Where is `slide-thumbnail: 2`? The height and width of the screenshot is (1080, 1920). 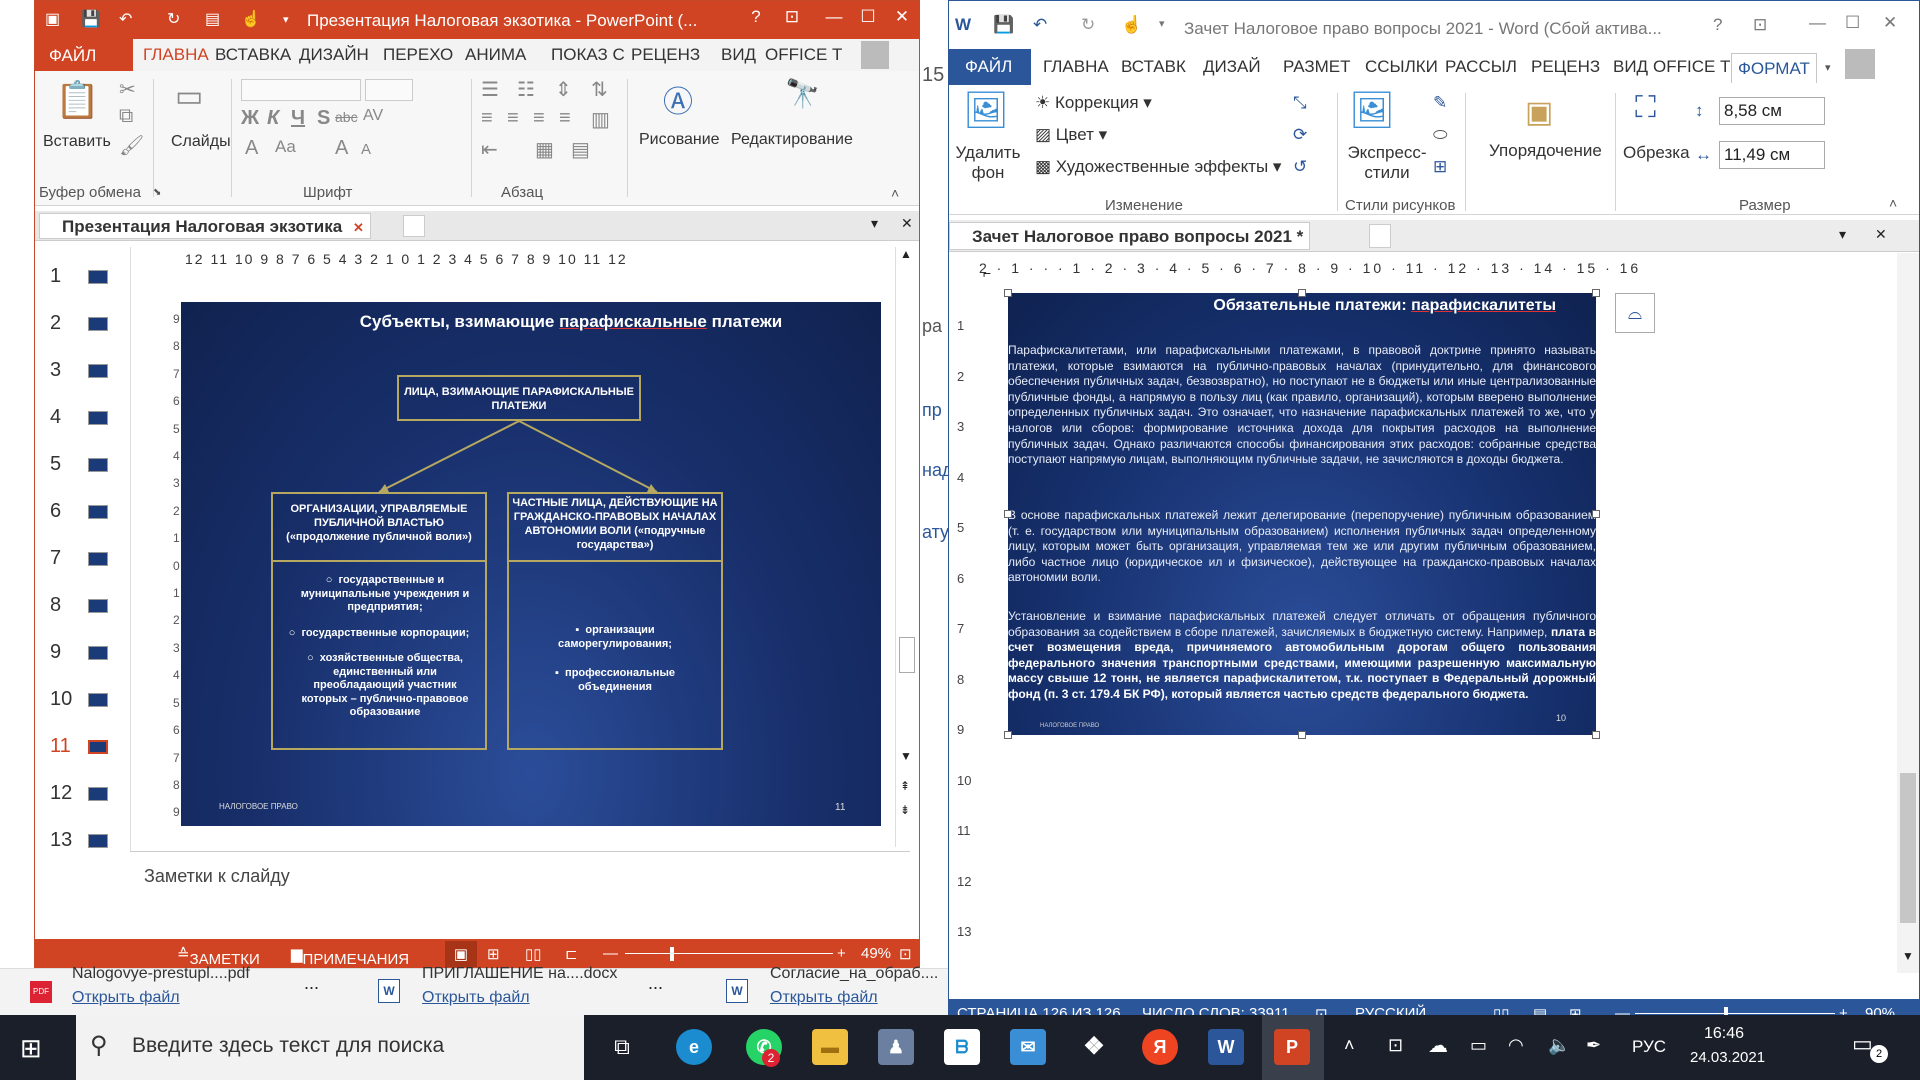
slide-thumbnail: 2 is located at coordinates (79, 323).